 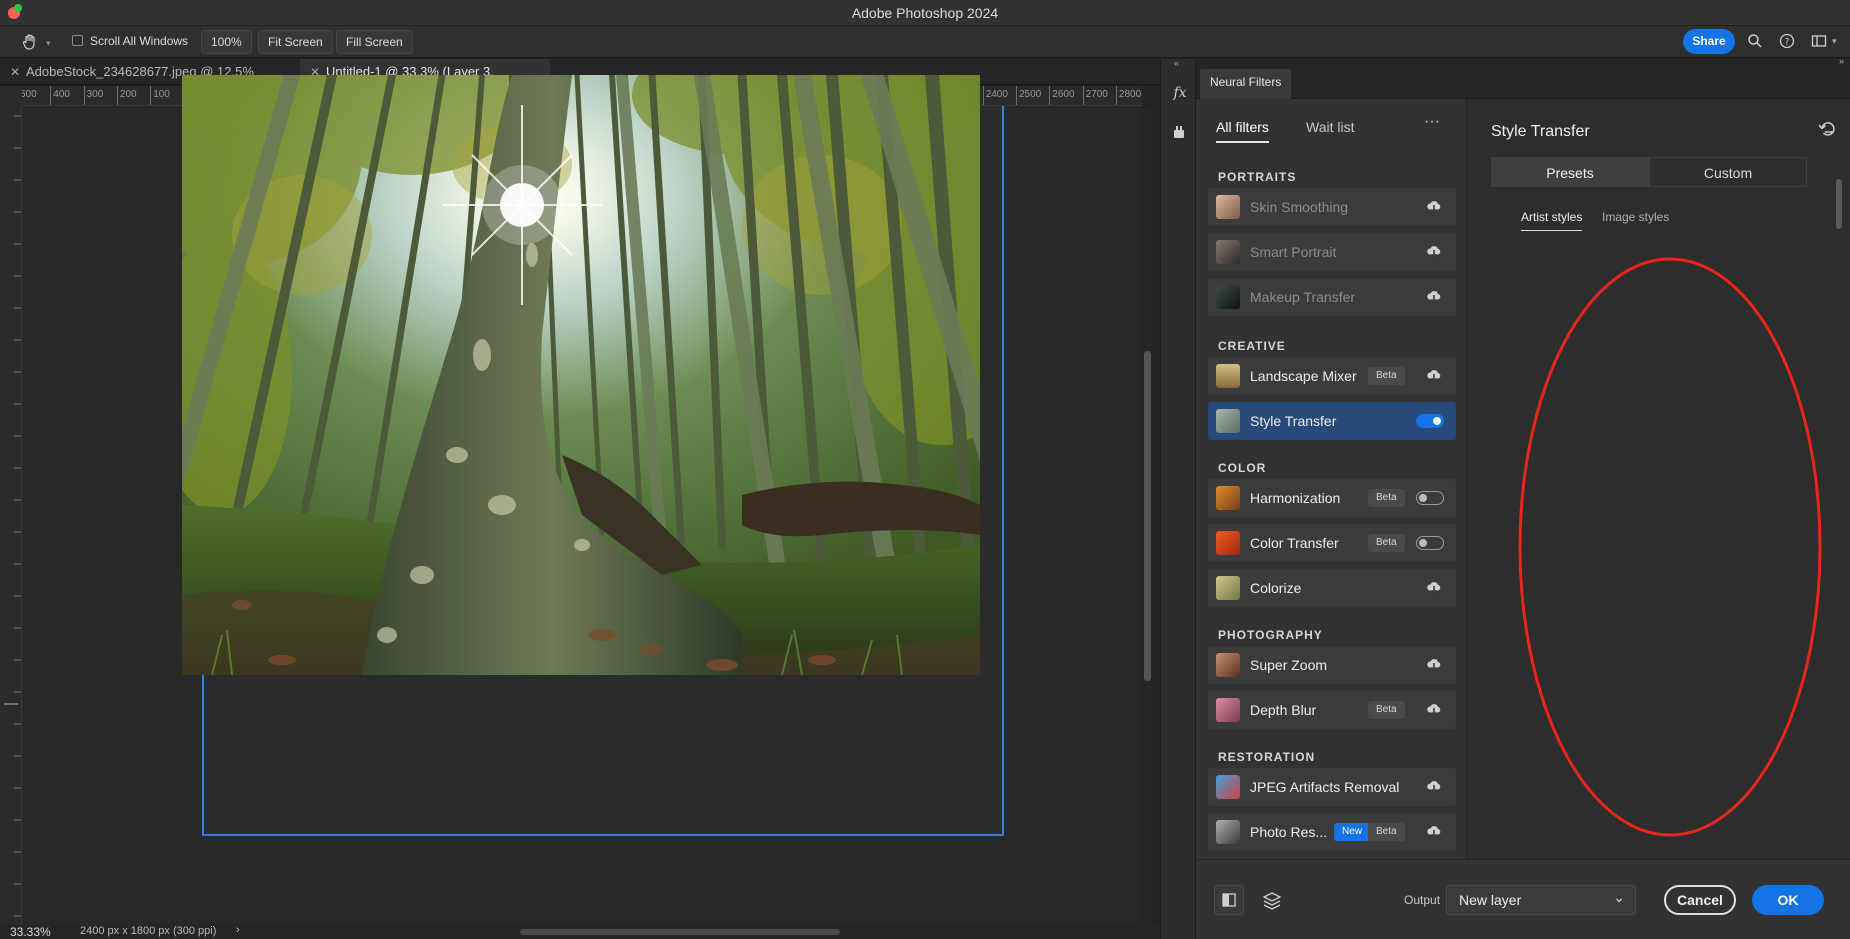 What do you see at coordinates (1242, 131) in the screenshot?
I see `tab-all-filters: All filters` at bounding box center [1242, 131].